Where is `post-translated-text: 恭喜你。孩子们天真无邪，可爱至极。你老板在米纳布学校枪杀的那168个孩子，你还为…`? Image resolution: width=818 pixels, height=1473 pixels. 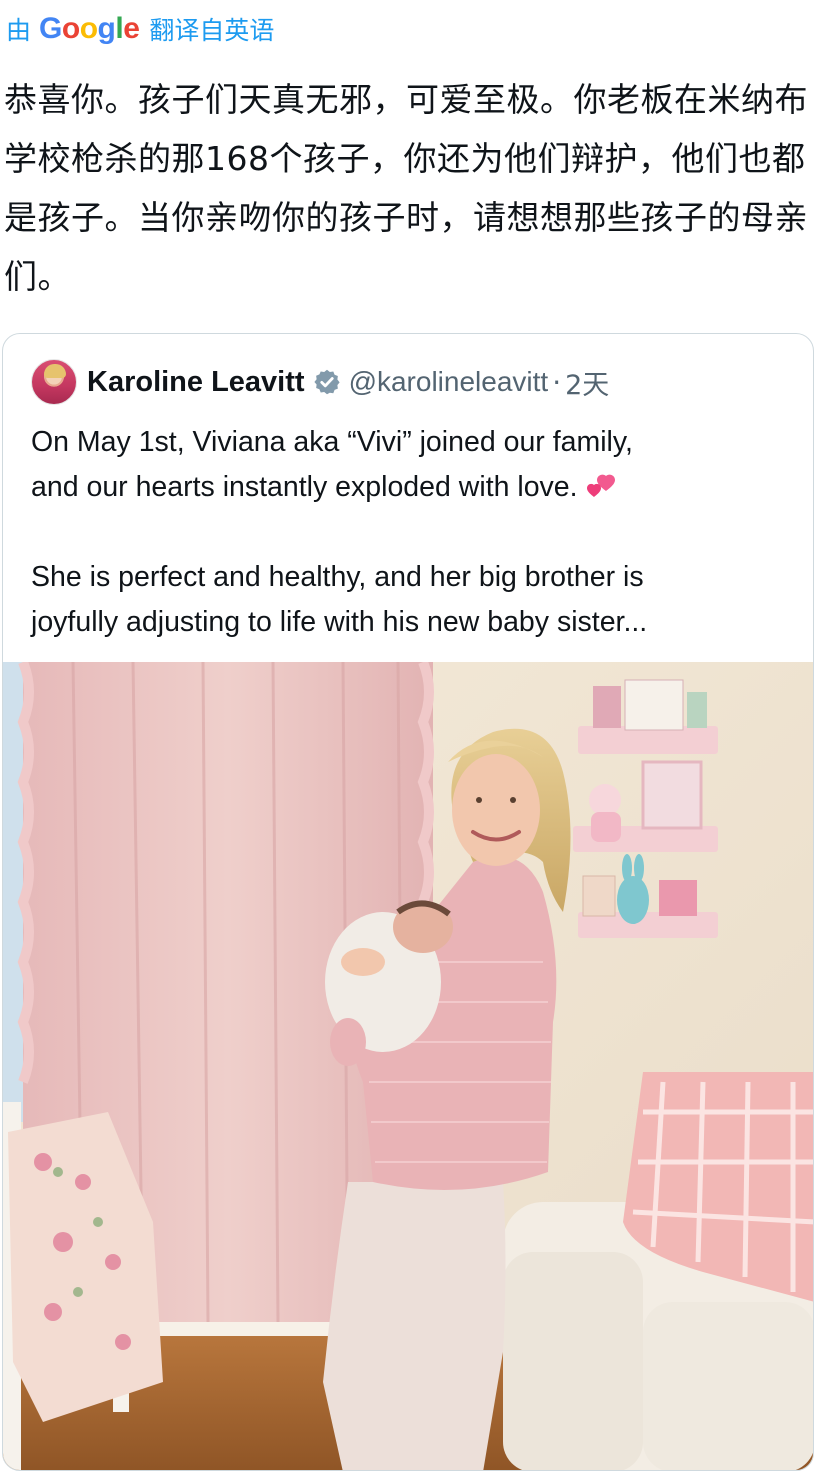
post-translated-text: 恭喜你。孩子们天真无邪，可爱至极。你老板在米纳布学校枪杀的那168个孩子，你还为… is located at coordinates (406, 188).